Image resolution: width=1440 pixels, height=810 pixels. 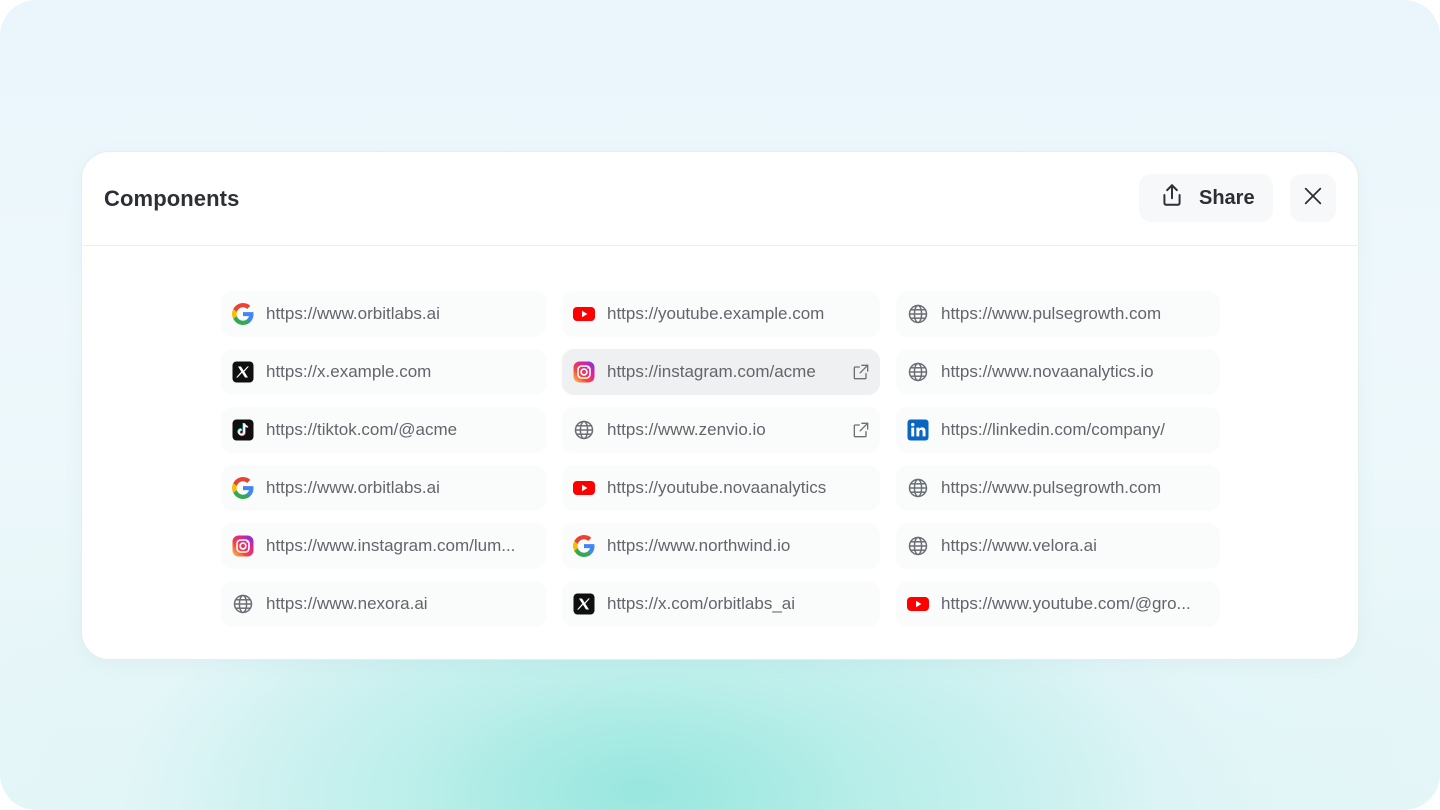 What do you see at coordinates (720, 199) in the screenshot?
I see `panel-header: Components Share` at bounding box center [720, 199].